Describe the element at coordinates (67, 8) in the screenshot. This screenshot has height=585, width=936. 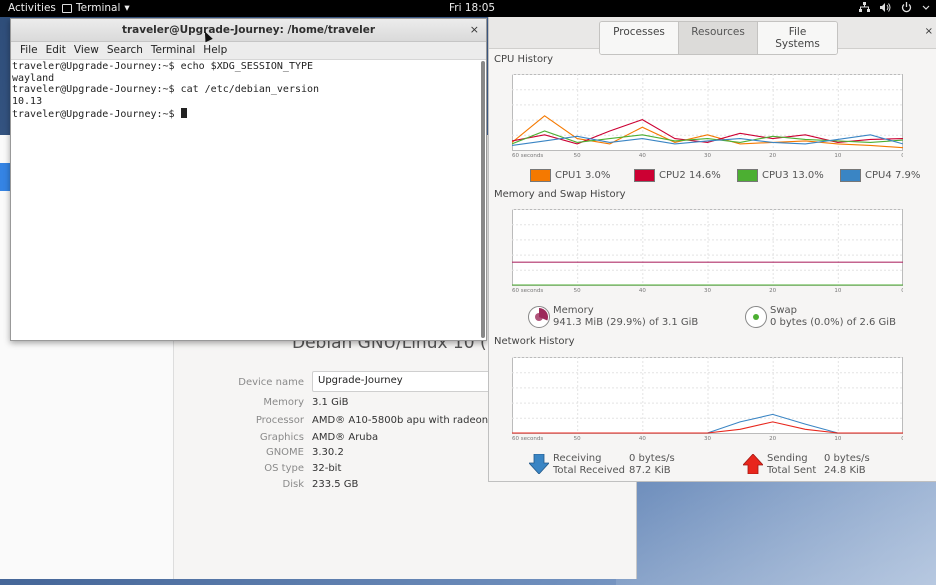
I see `terminal-icon` at that location.